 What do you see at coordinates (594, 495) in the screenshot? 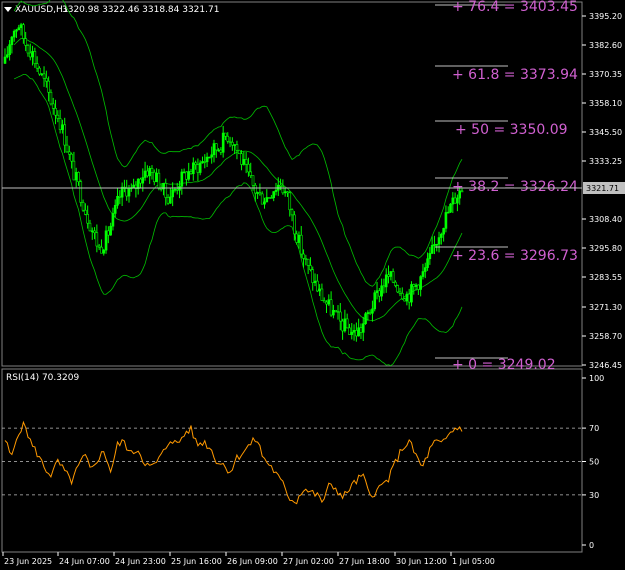
I see `rsi-tick-label: 30` at bounding box center [594, 495].